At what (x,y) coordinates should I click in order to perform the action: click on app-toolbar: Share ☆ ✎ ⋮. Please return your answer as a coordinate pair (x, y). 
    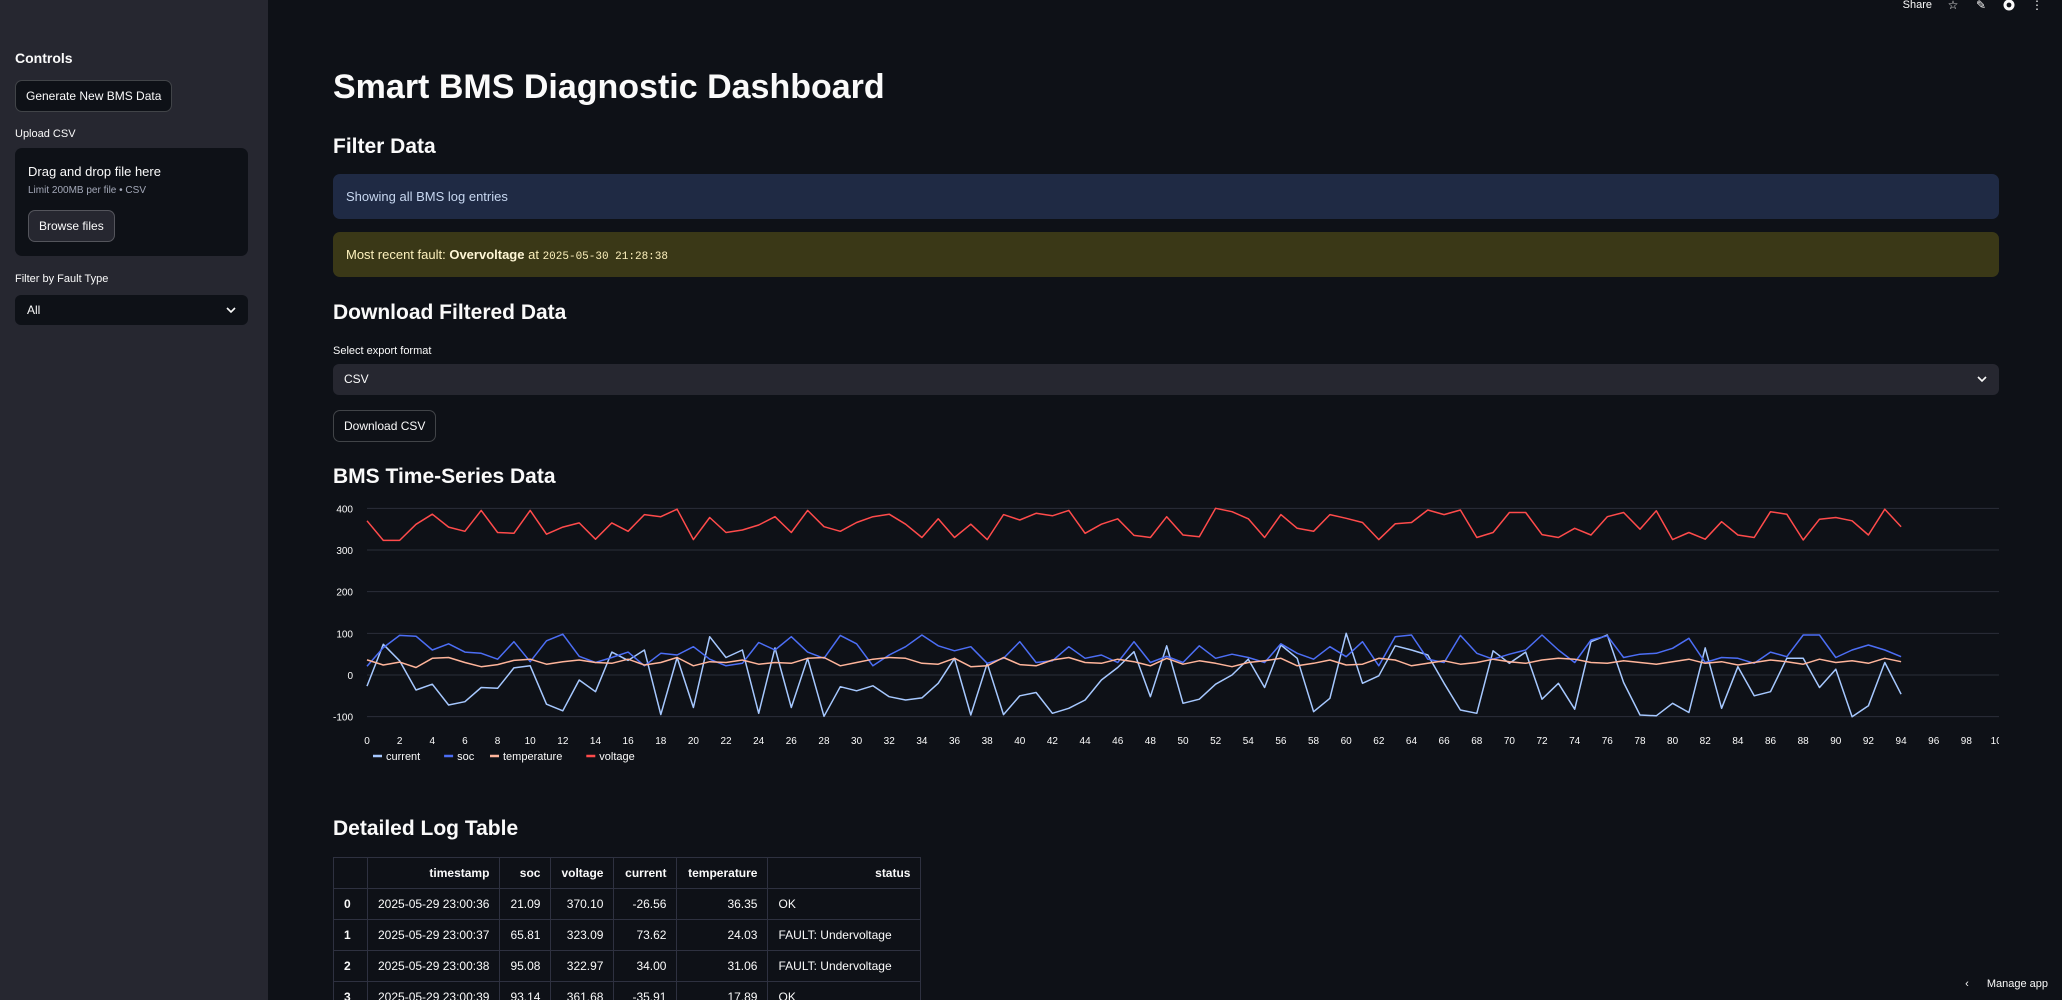
    Looking at the image, I should click on (1973, 6).